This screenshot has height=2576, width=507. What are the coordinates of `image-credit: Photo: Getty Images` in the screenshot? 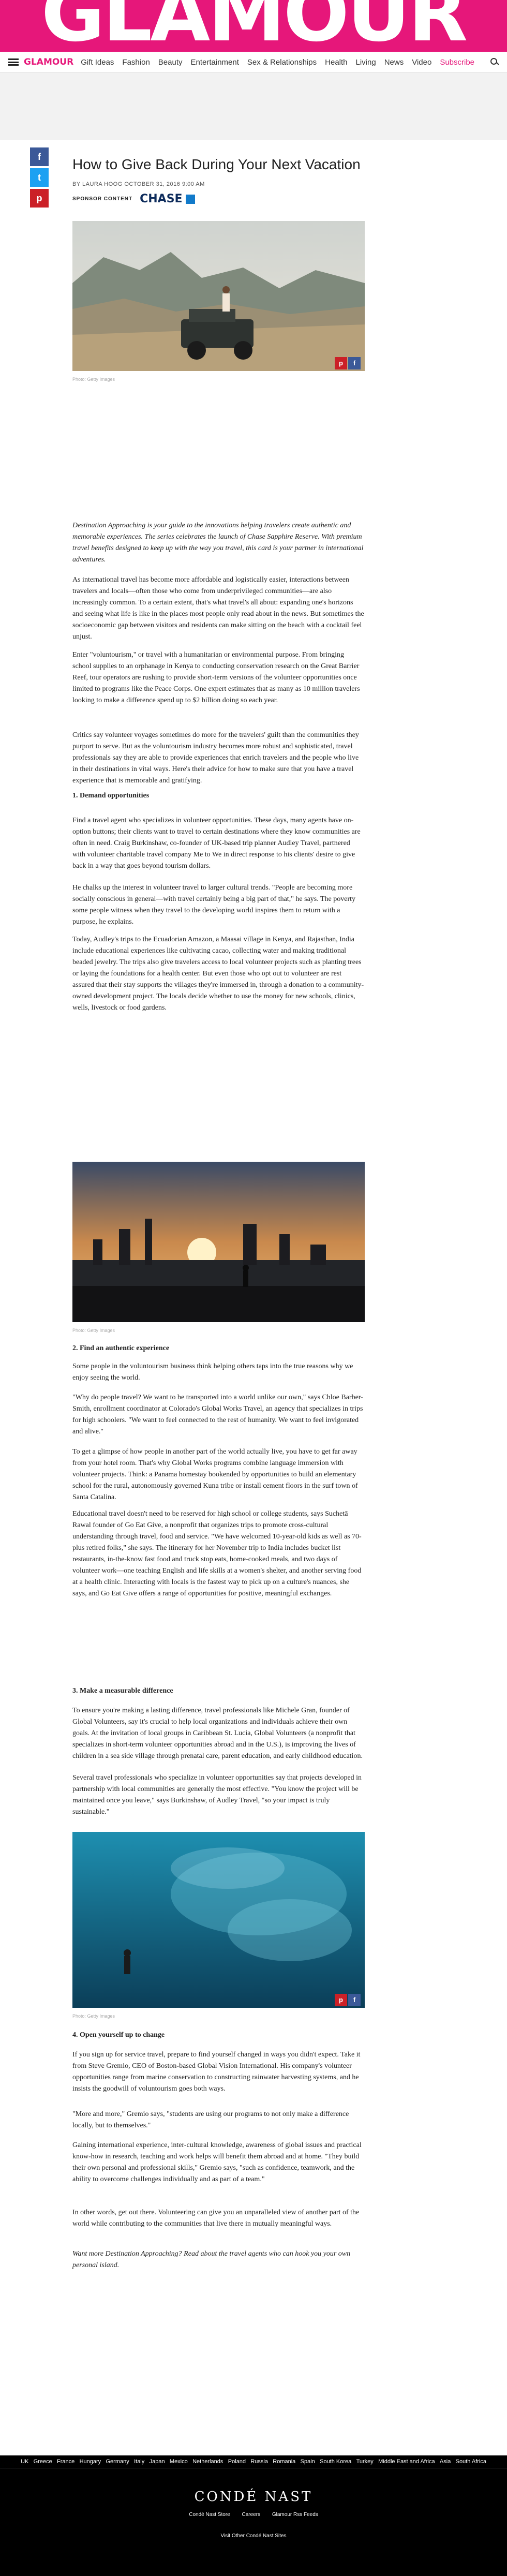 It's located at (93, 379).